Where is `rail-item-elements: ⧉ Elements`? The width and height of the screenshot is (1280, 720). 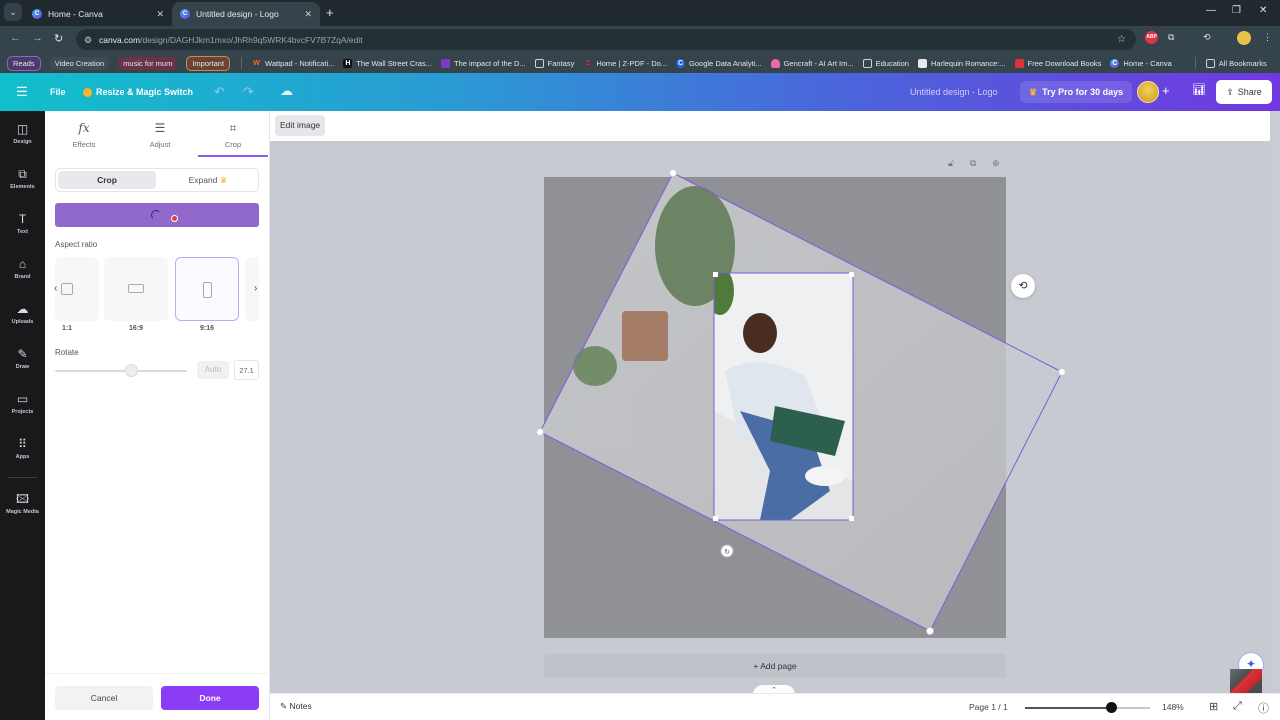 rail-item-elements: ⧉ Elements is located at coordinates (22, 178).